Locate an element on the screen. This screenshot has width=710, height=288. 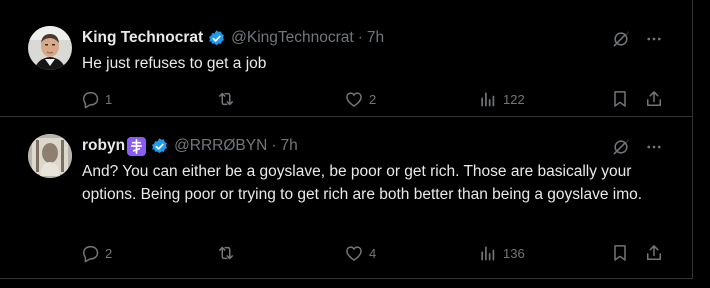
view-count: 136 is located at coordinates (514, 253).